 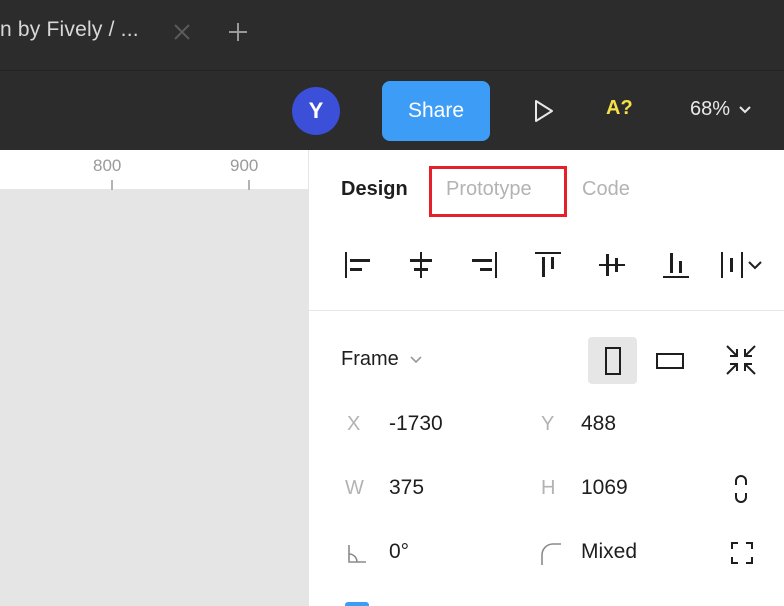 I want to click on distribute-icon, so click(x=743, y=265).